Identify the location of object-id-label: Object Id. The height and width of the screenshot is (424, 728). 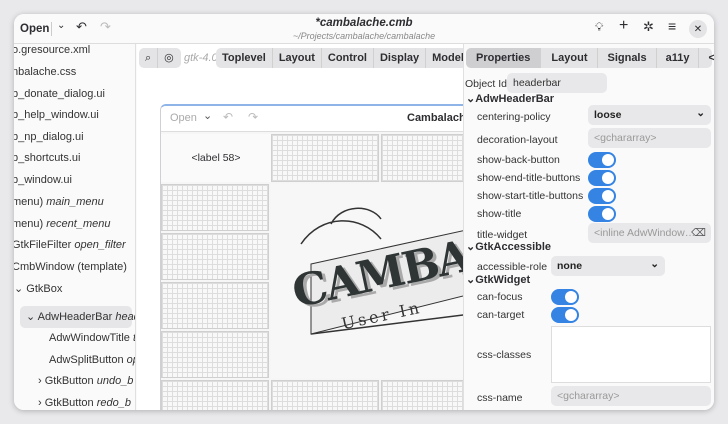
(486, 84).